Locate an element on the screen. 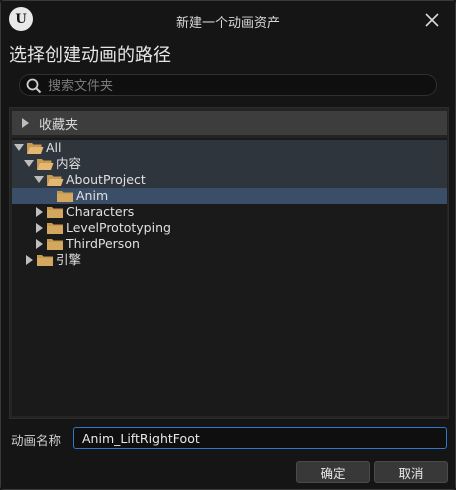 This screenshot has height=490, width=456. tree-item: 内容 is located at coordinates (229, 164).